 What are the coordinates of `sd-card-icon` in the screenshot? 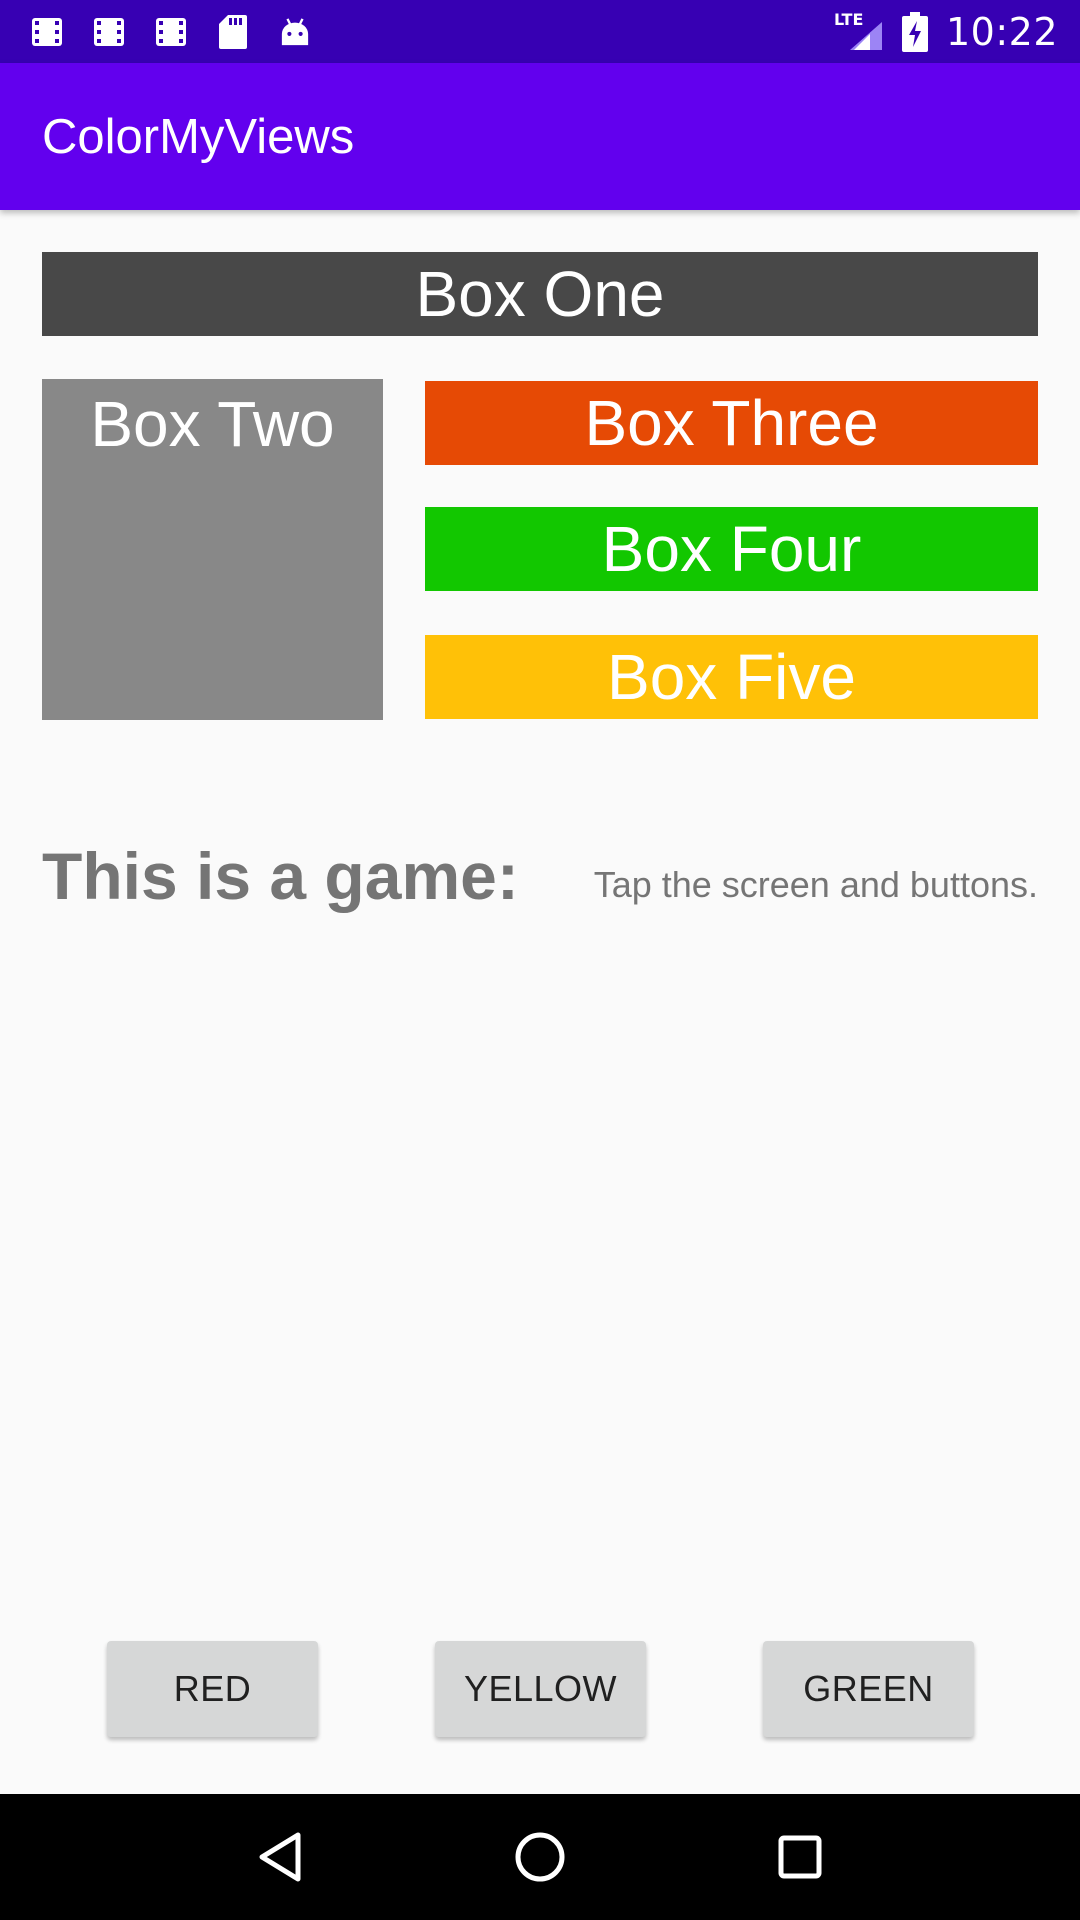 It's located at (233, 31).